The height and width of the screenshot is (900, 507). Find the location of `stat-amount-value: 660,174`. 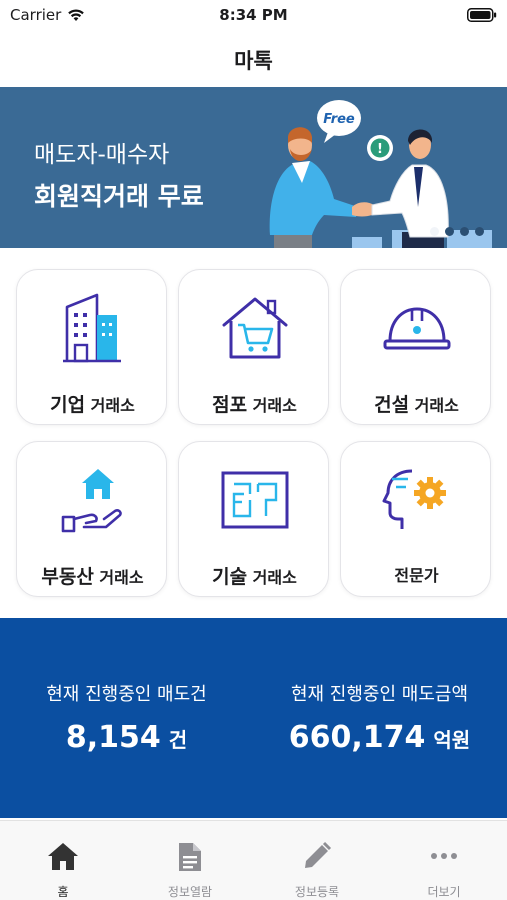

stat-amount-value: 660,174 is located at coordinates (357, 737).